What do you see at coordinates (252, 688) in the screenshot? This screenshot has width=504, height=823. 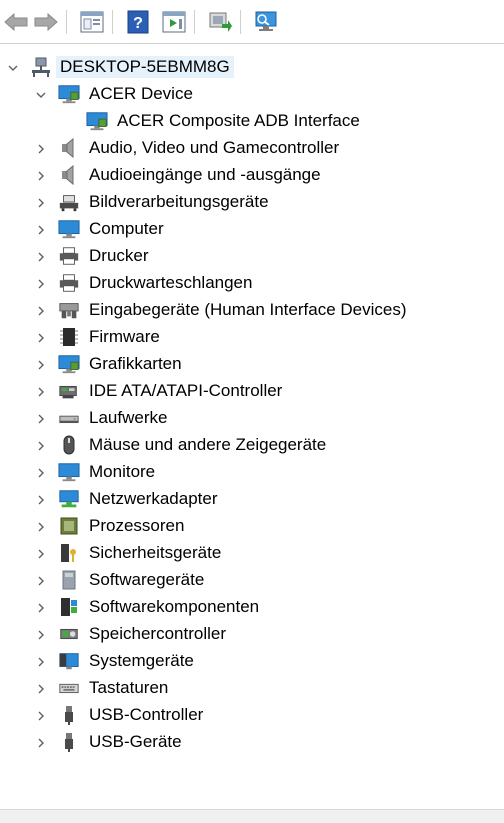 I see `tree-item-category: Tastaturen` at bounding box center [252, 688].